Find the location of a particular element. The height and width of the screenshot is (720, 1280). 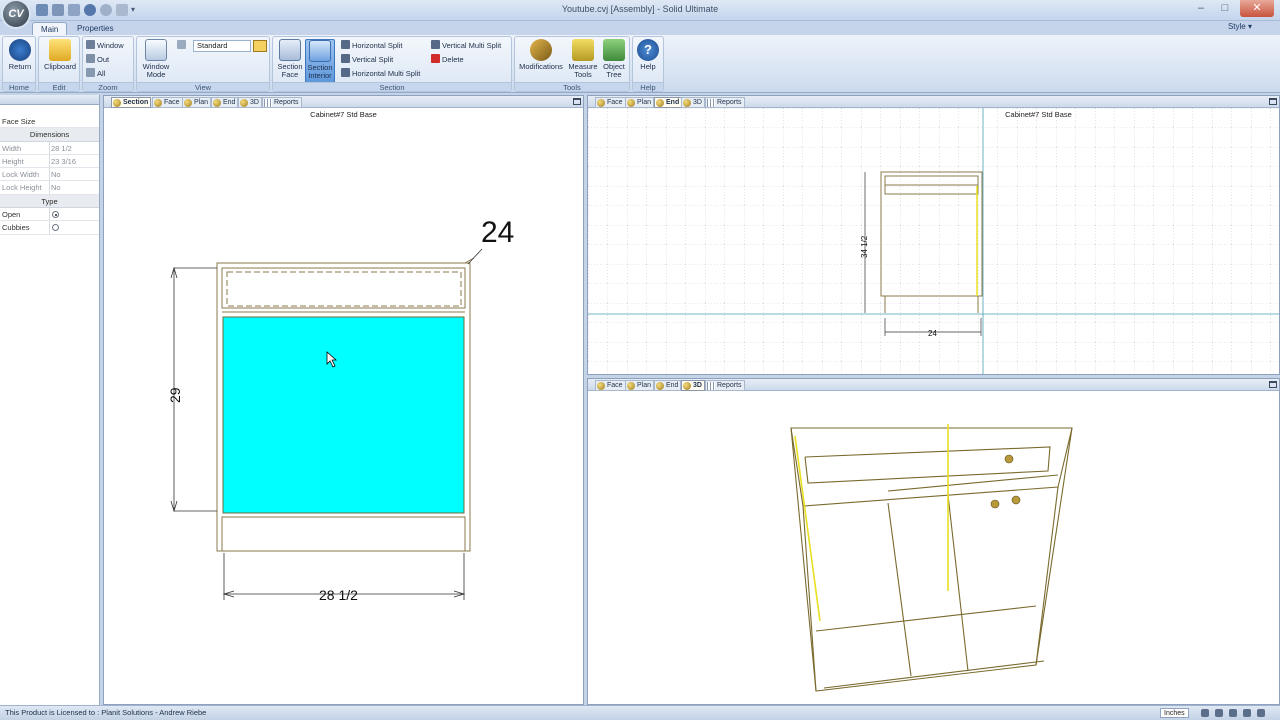

horizontal-split-icon is located at coordinates (345, 44).